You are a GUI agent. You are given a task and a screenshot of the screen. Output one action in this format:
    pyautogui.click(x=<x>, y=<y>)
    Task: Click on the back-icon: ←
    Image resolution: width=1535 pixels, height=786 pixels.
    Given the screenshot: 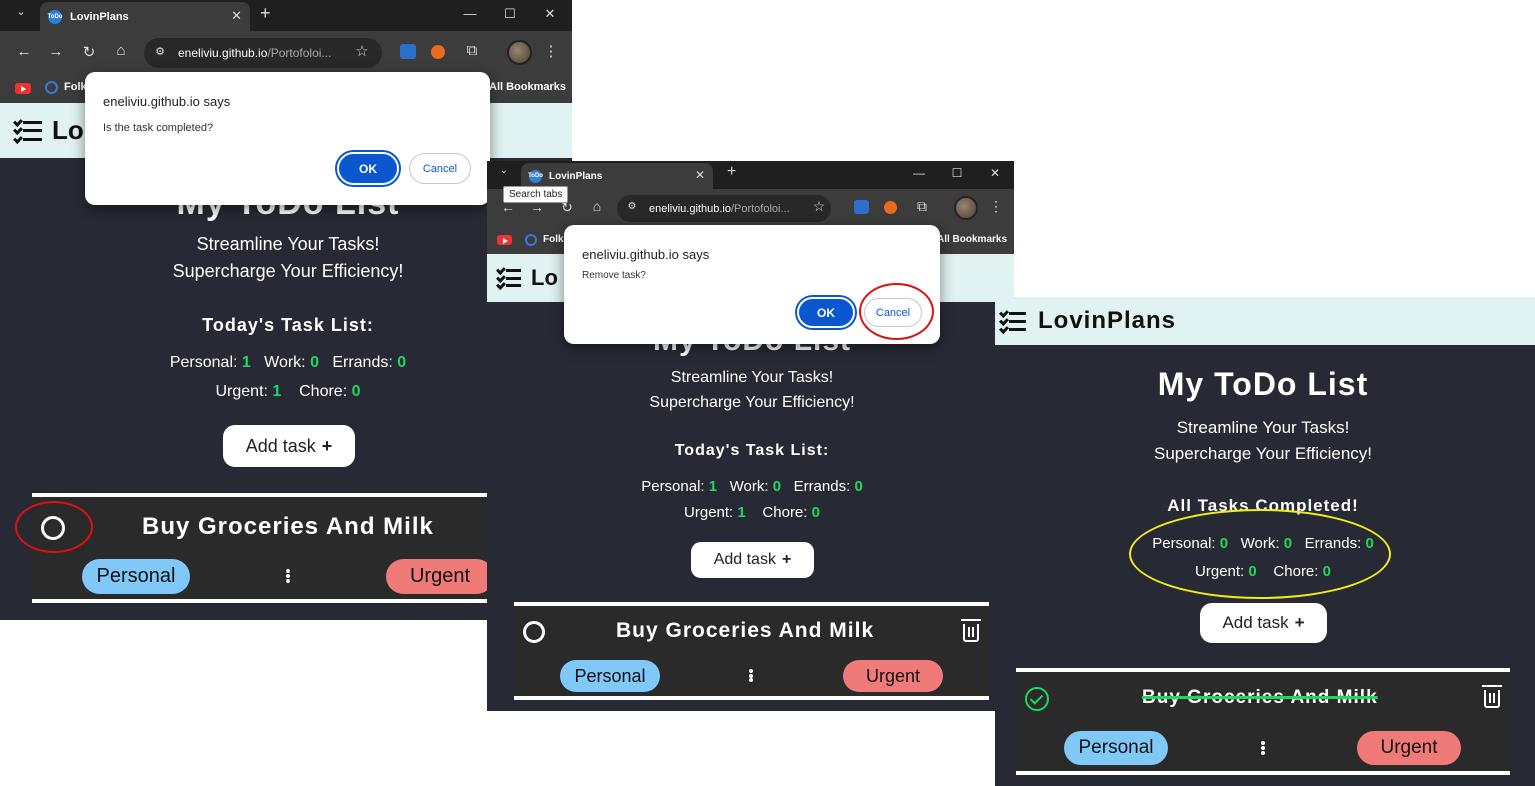 What is the action you would take?
    pyautogui.click(x=24, y=51)
    